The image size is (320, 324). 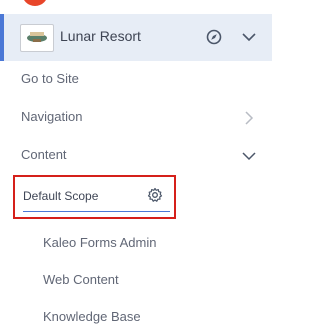 I want to click on content-item-web-content: Web Content, so click(x=81, y=279).